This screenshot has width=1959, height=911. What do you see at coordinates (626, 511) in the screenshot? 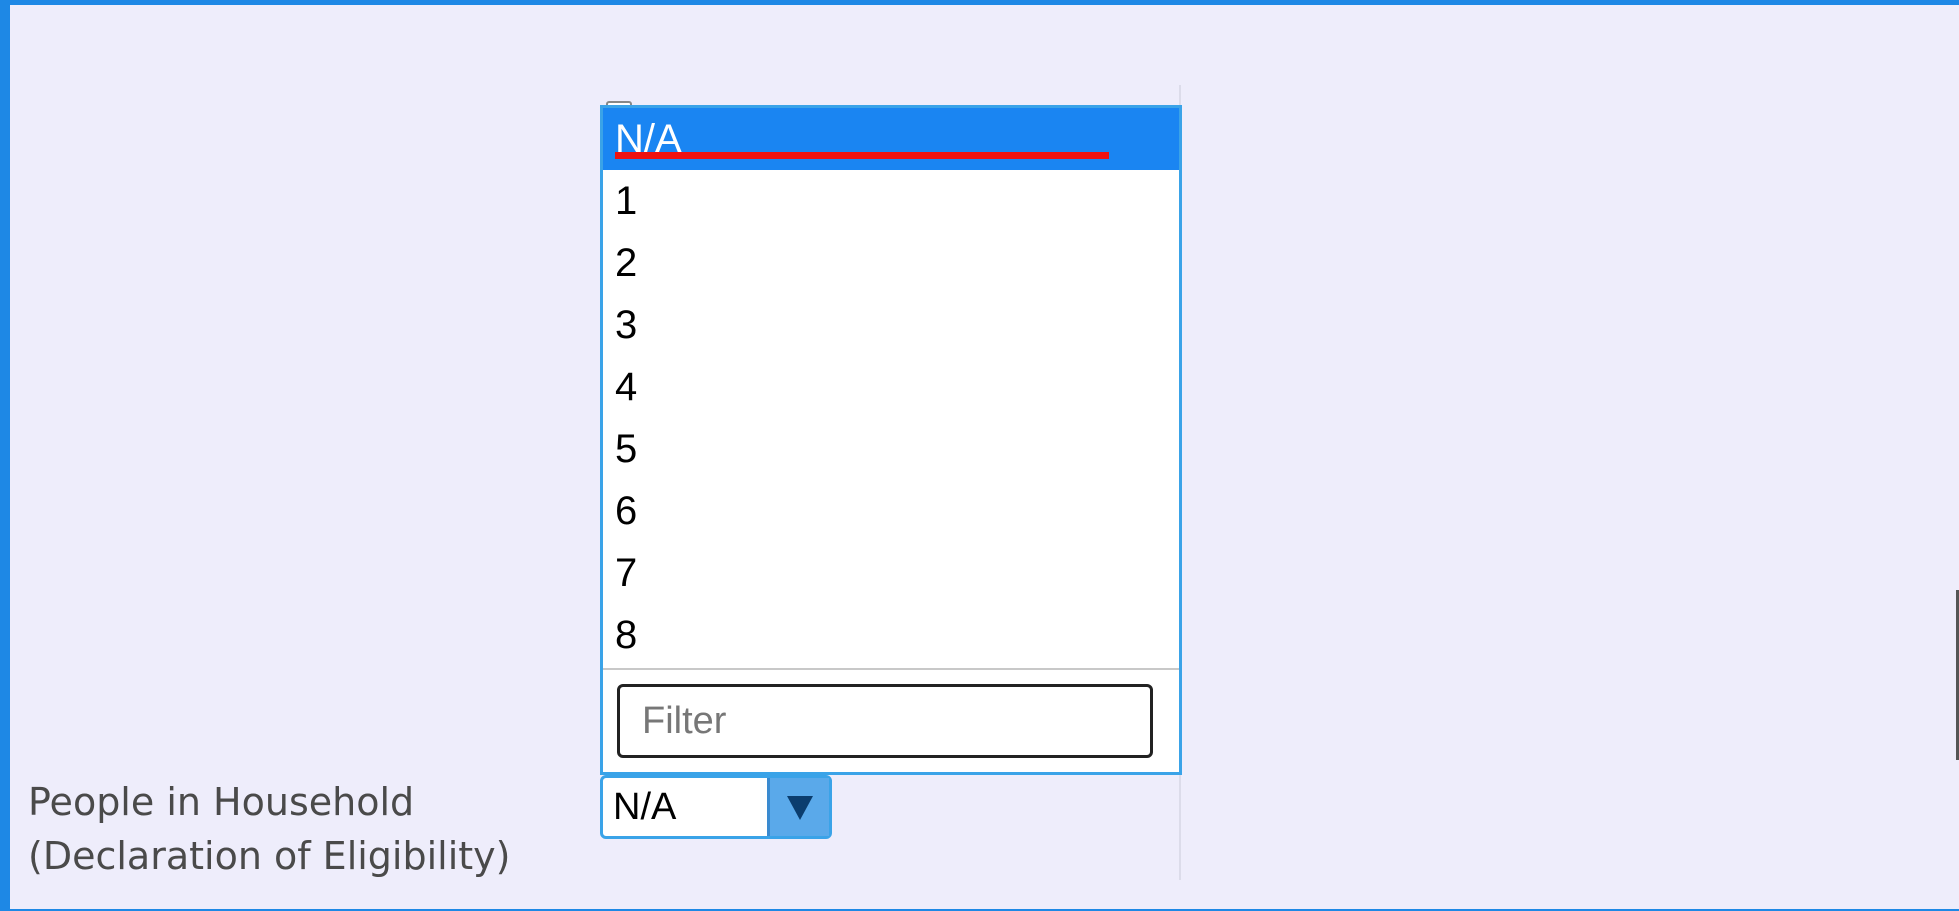
I see `option-label: 6` at bounding box center [626, 511].